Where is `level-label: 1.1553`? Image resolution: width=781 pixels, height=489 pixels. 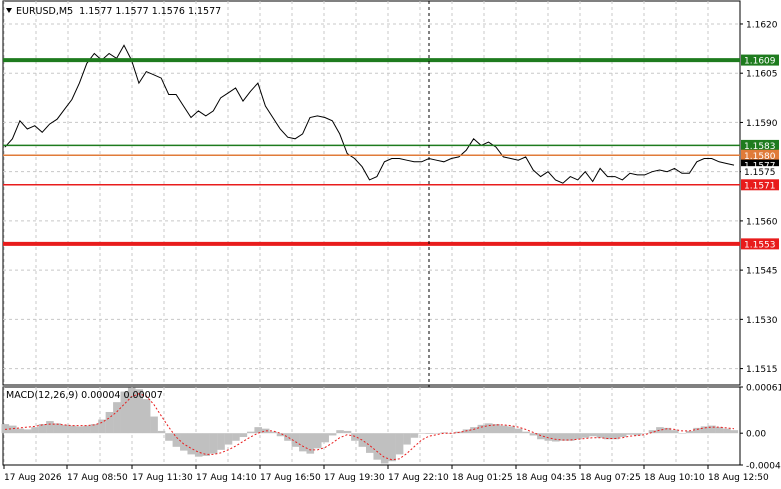
level-label: 1.1553 is located at coordinates (760, 245).